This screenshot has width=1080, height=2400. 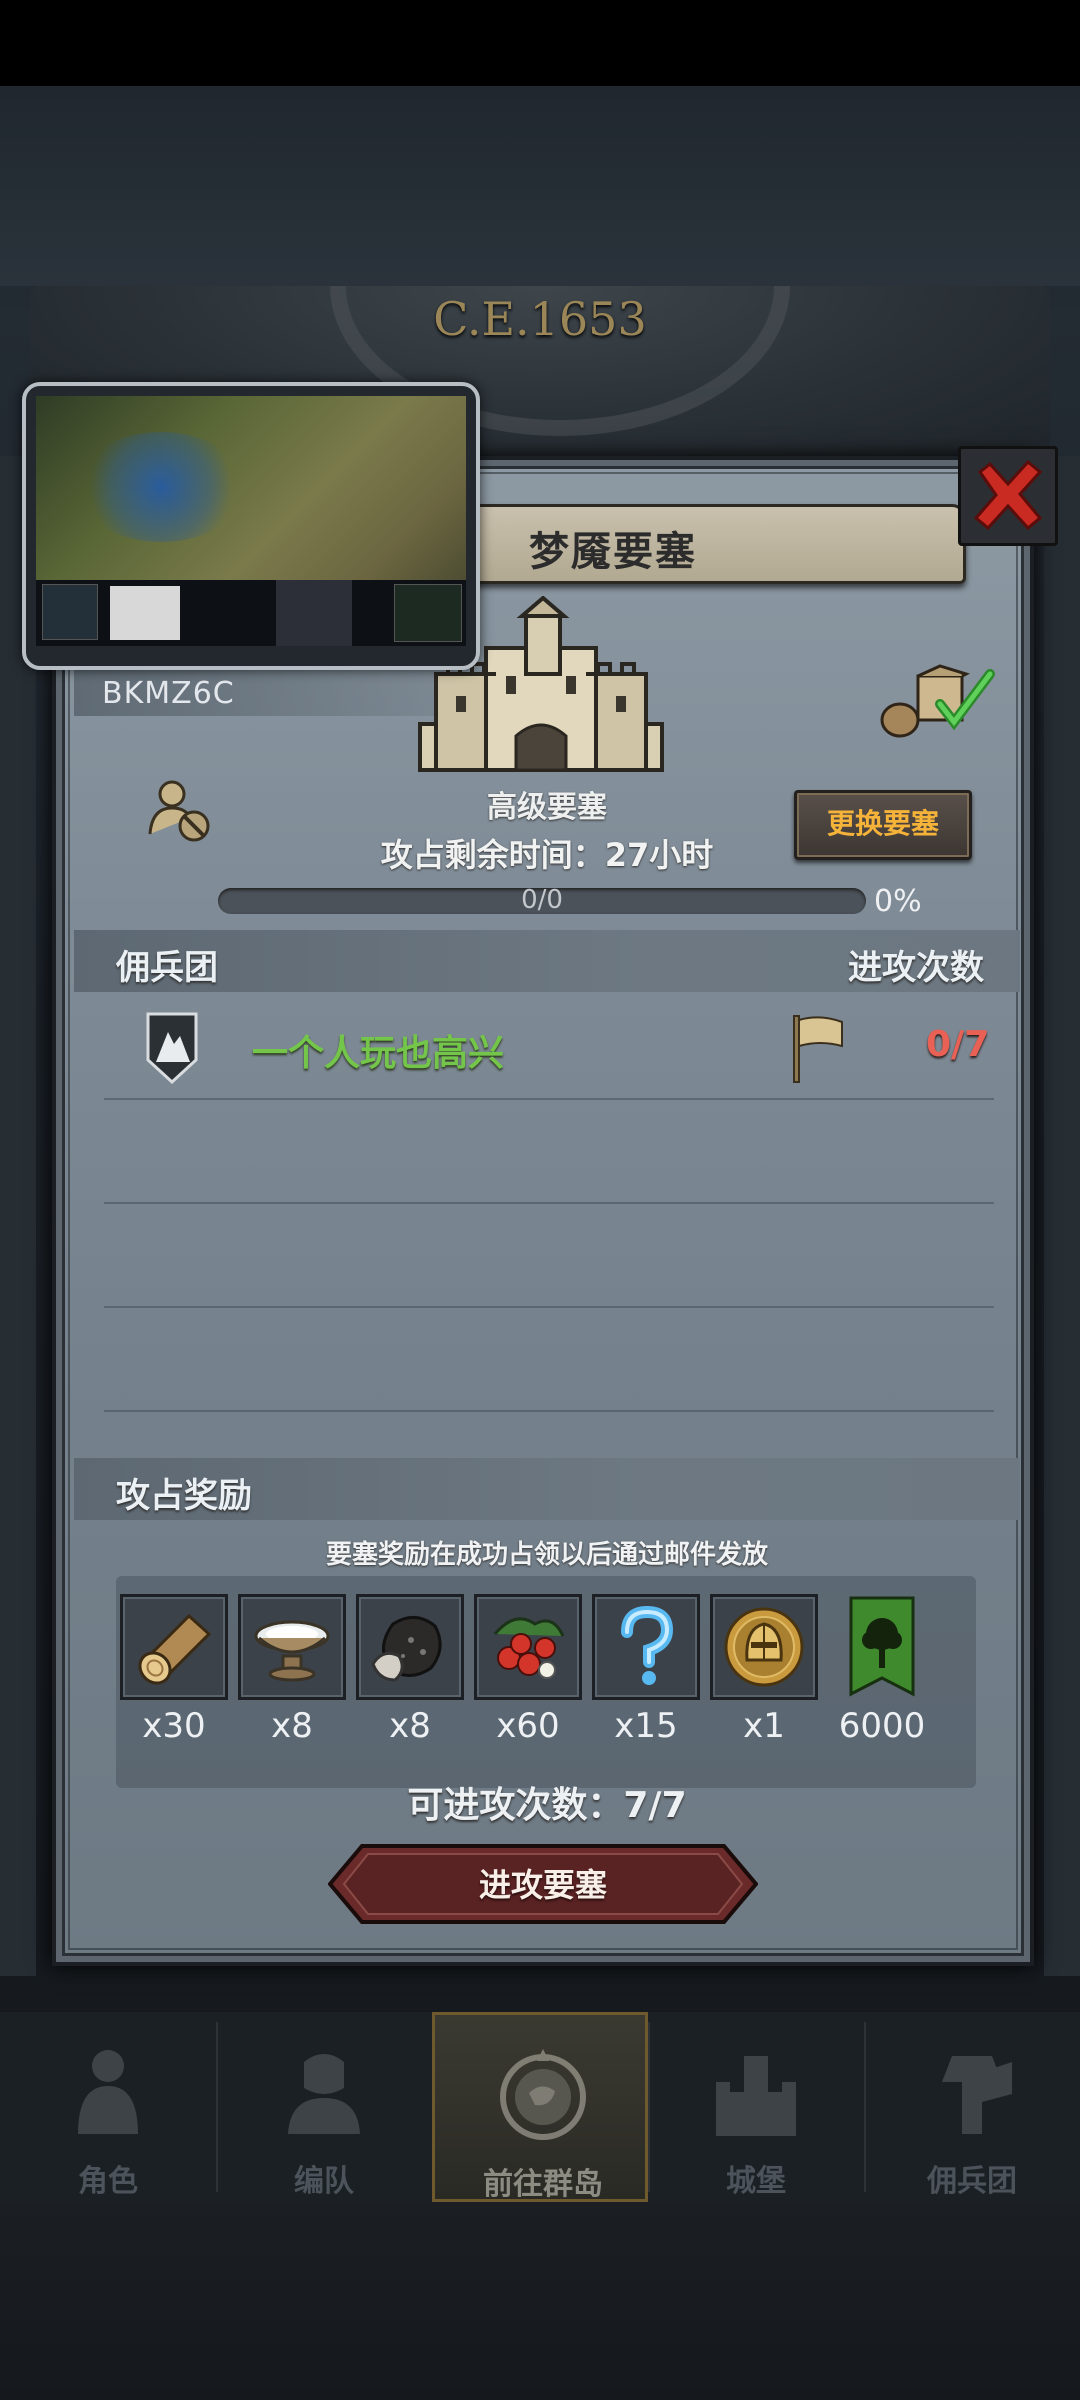 I want to click on nav-label: 佣兵团, so click(x=972, y=2181).